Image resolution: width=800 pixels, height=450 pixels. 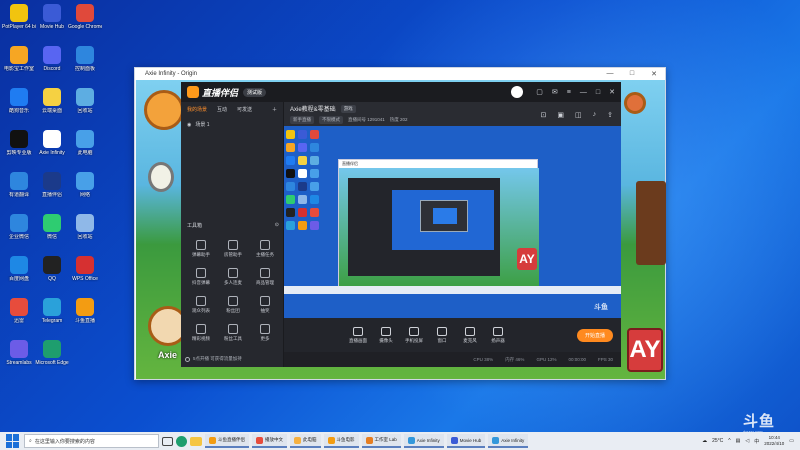 What do you see at coordinates (269, 441) in the screenshot?
I see `taskbar-app: 播放中文` at bounding box center [269, 441].